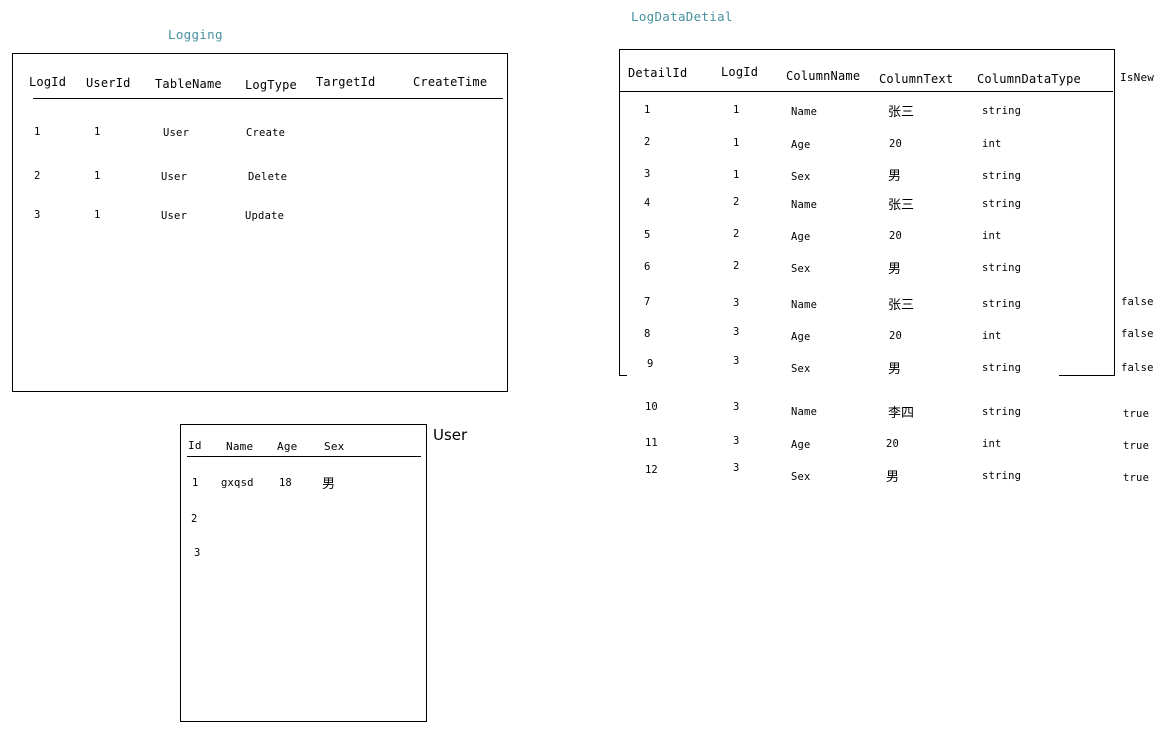 This screenshot has height=738, width=1168. Describe the element at coordinates (329, 484) in the screenshot. I see `user-cell-sex: 男` at that location.